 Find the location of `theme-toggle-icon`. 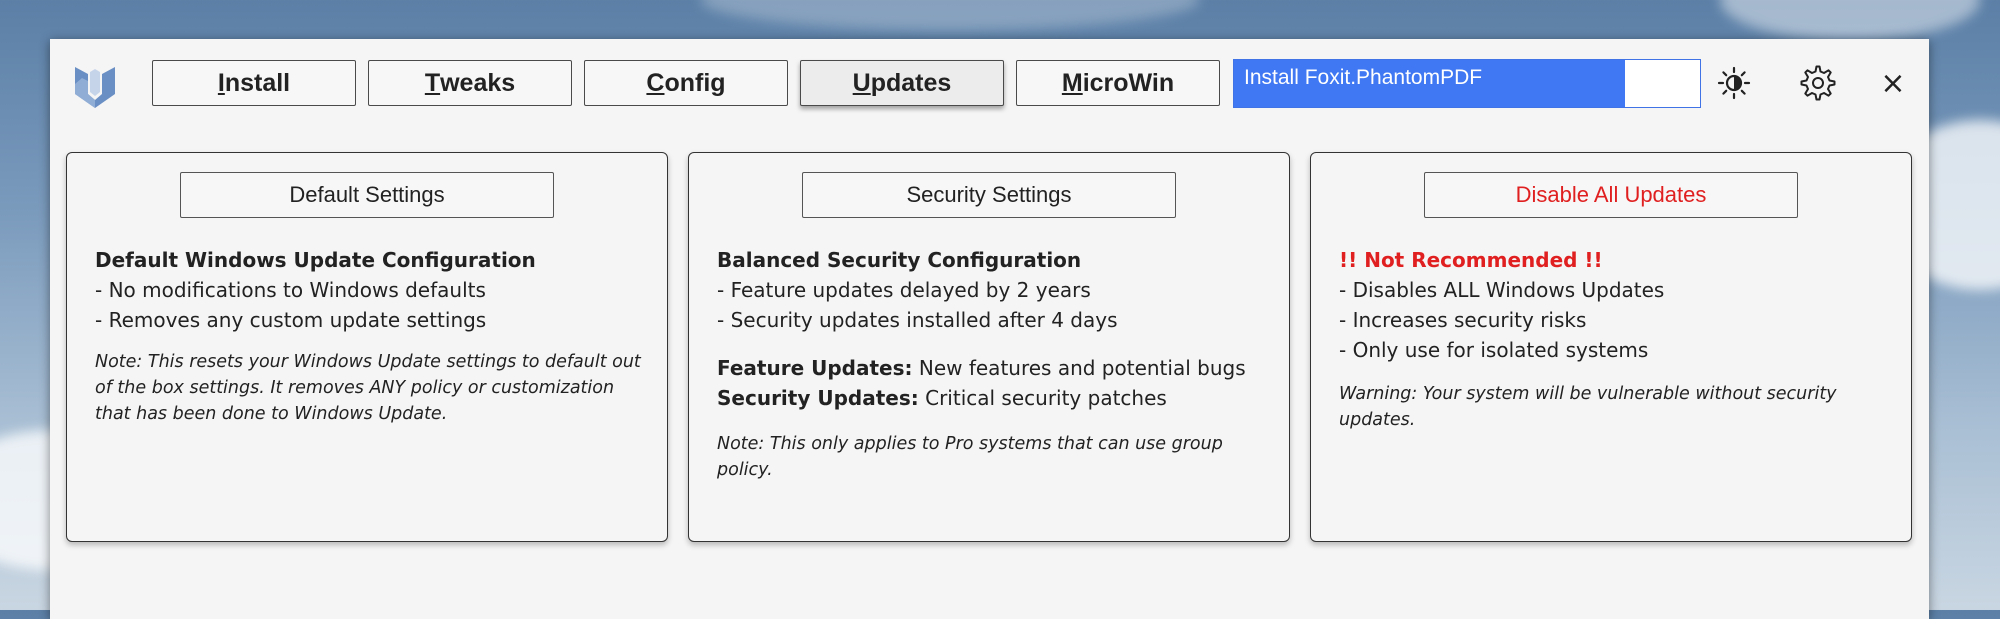

theme-toggle-icon is located at coordinates (1734, 83).